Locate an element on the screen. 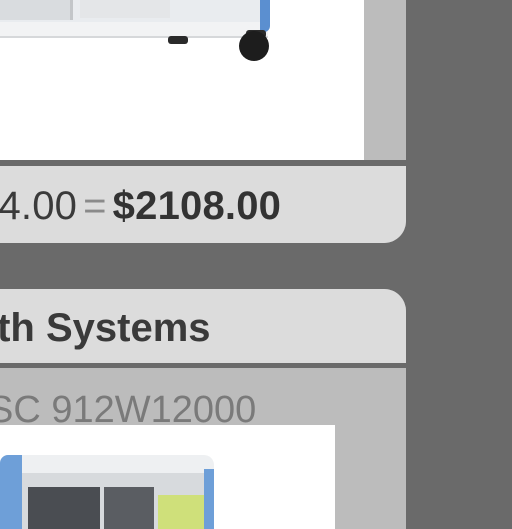 Image resolution: width=512 pixels, height=529 pixels. unit-price: 54.00 is located at coordinates (39, 206).